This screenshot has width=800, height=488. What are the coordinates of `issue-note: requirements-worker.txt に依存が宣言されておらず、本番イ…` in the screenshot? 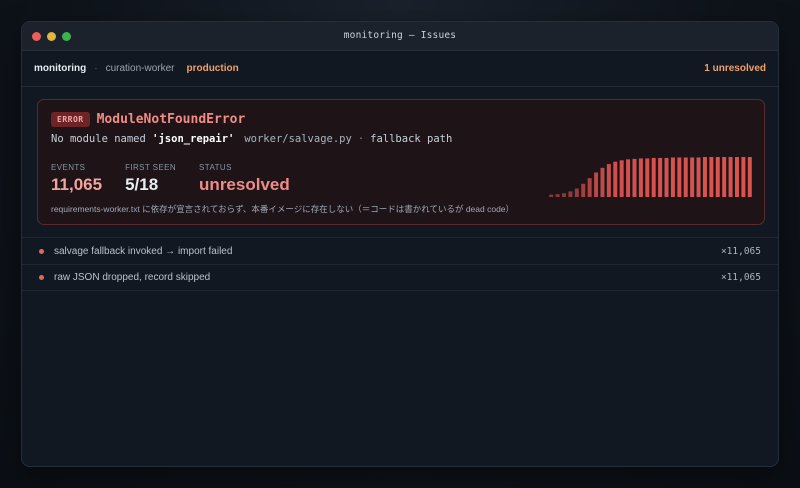 It's located at (283, 209).